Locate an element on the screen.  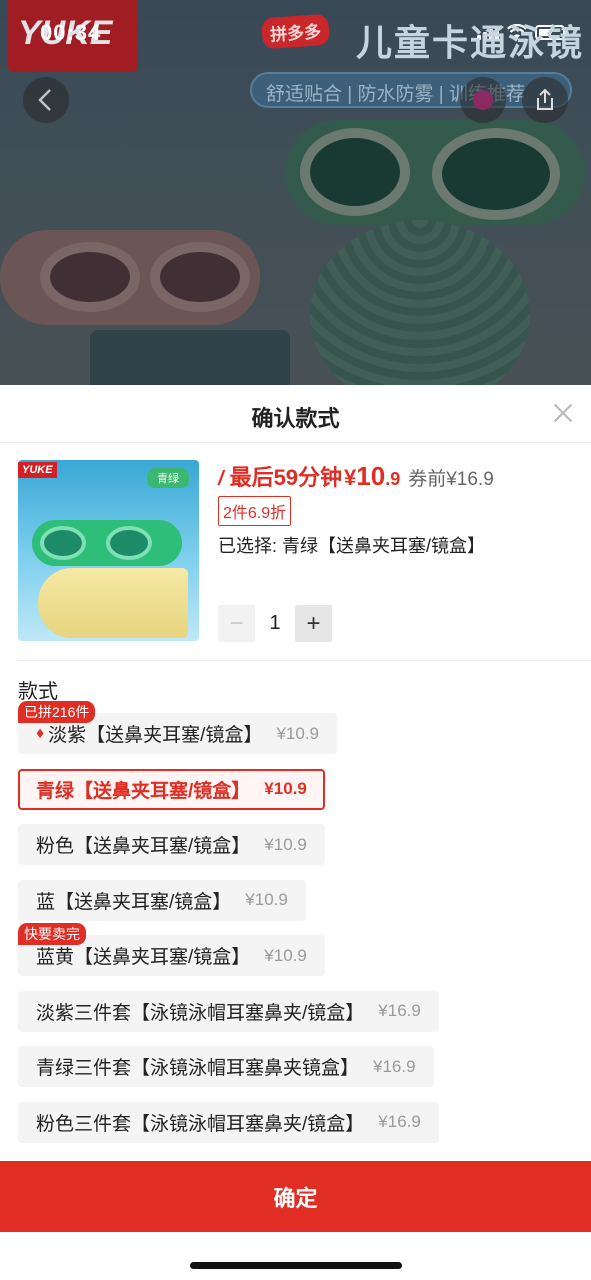
selected-variant-text: 已选择: 青绿【送鼻夹耳塞/镜盒】 is located at coordinates (352, 546).